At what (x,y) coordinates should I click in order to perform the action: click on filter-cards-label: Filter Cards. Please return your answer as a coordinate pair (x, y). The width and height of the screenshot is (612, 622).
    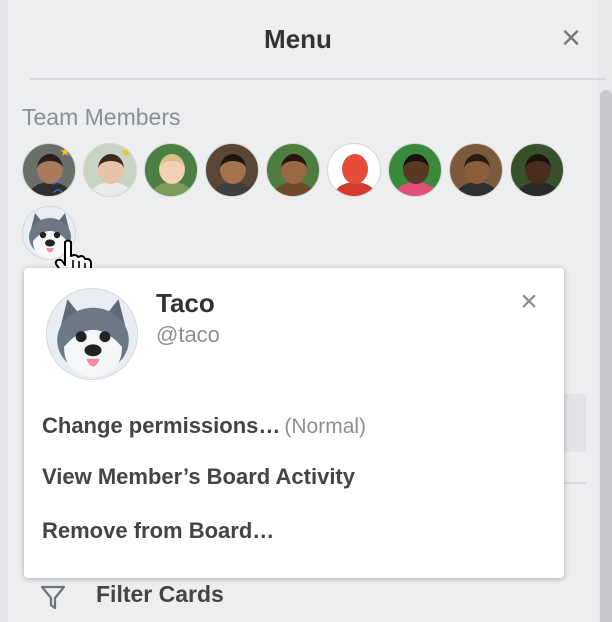
    Looking at the image, I should click on (160, 594).